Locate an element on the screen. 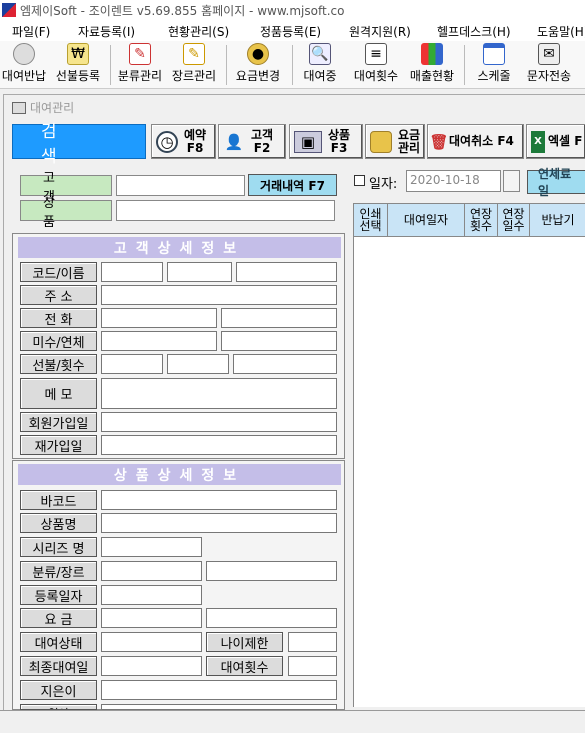 The image size is (585, 733). cancel-rental-button: 🗑 대여취소 F4 is located at coordinates (475, 141).